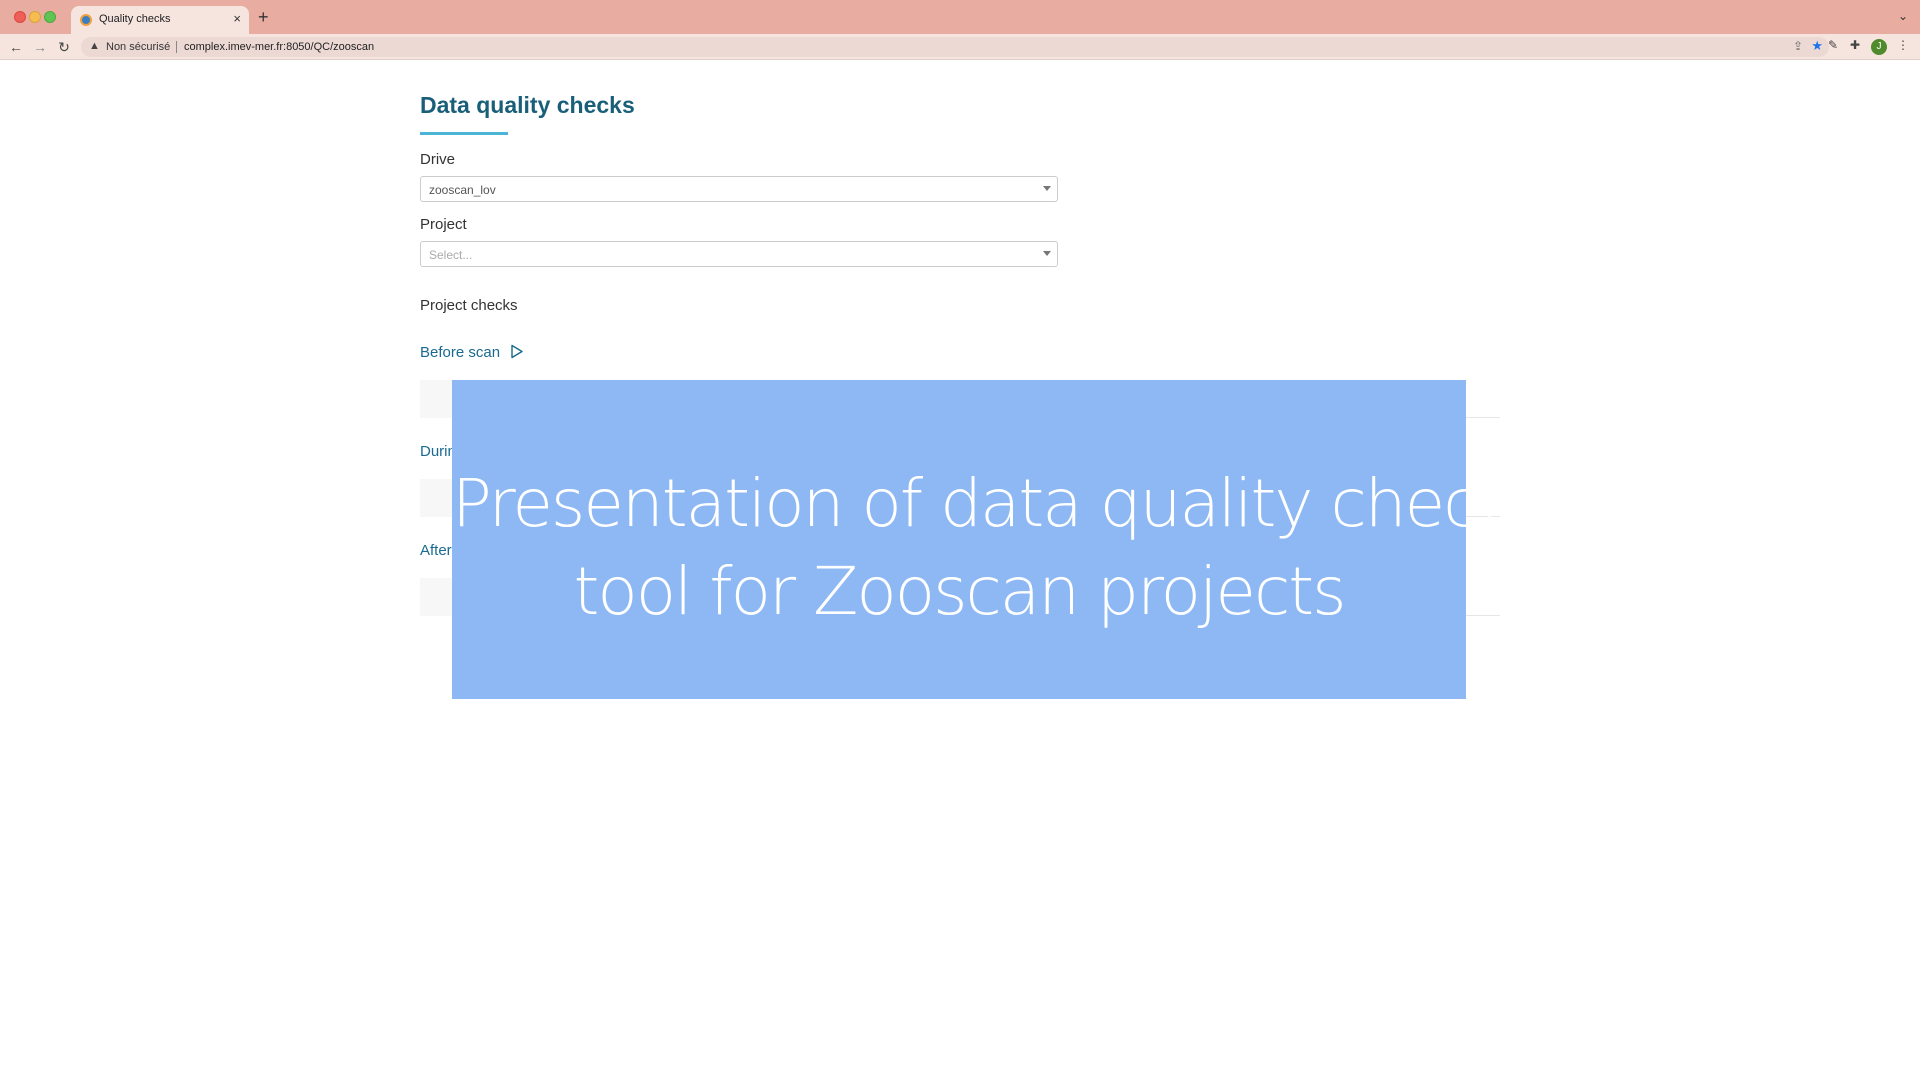 This screenshot has width=1920, height=1080. I want to click on url-text: complex.imev-mer.fr:8050/QC/zooscan, so click(279, 47).